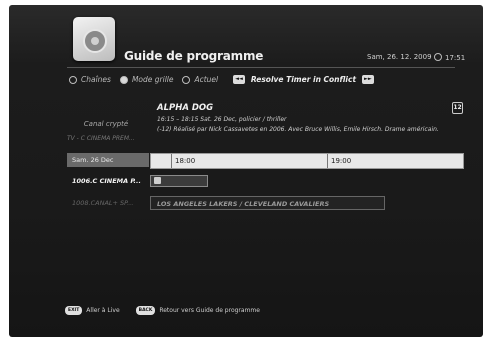 The width and height of the screenshot is (492, 342). Describe the element at coordinates (368, 79) in the screenshot. I see `forward-key-icon: ►►` at that location.